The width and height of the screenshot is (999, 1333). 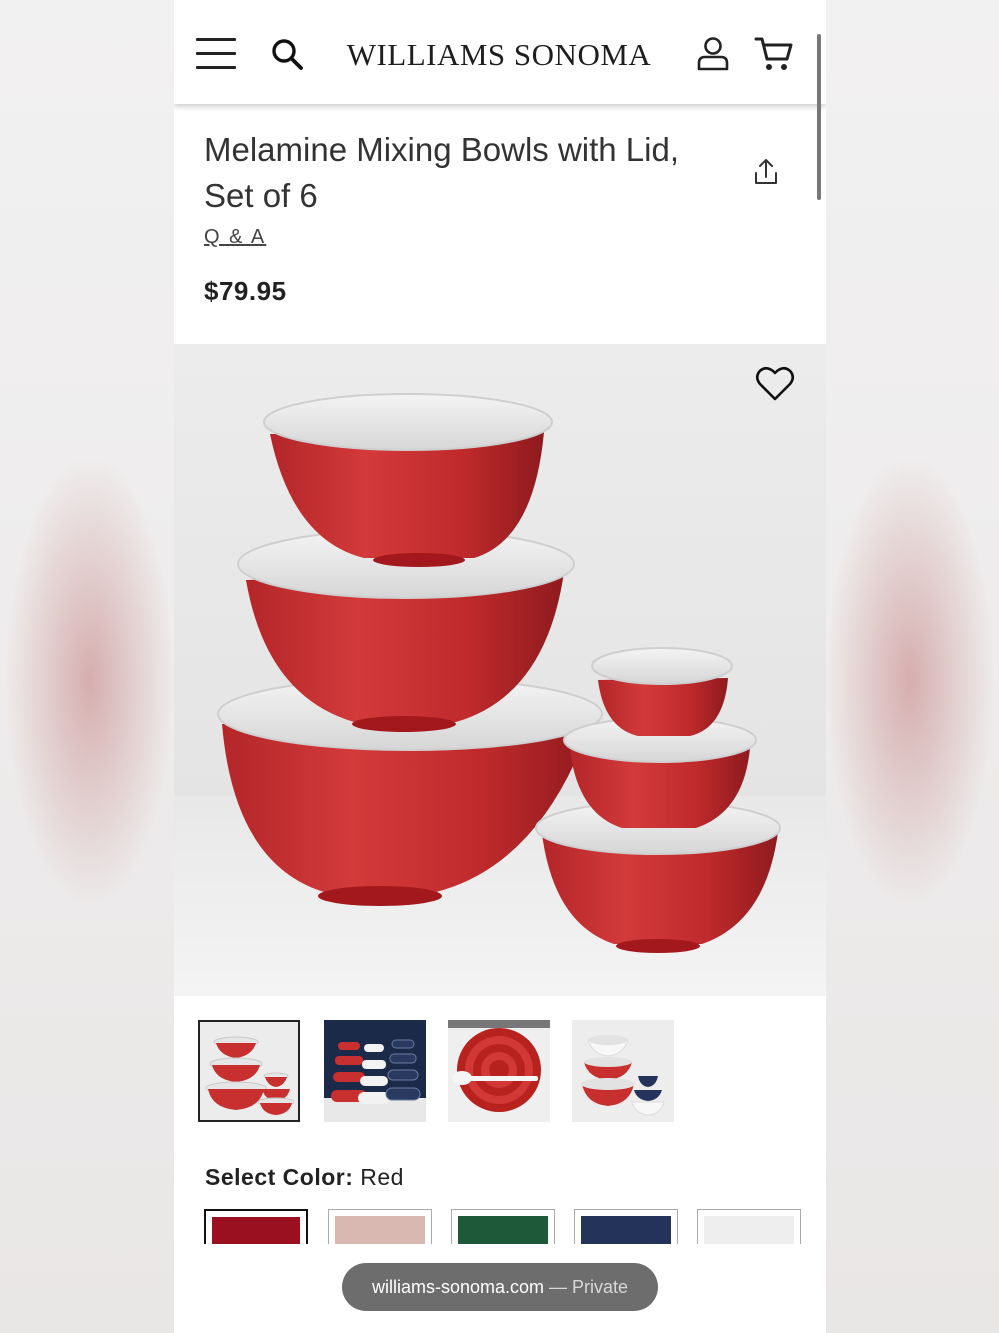 I want to click on browser-address-pill: williams-sonoma.com — Private, so click(x=500, y=1287).